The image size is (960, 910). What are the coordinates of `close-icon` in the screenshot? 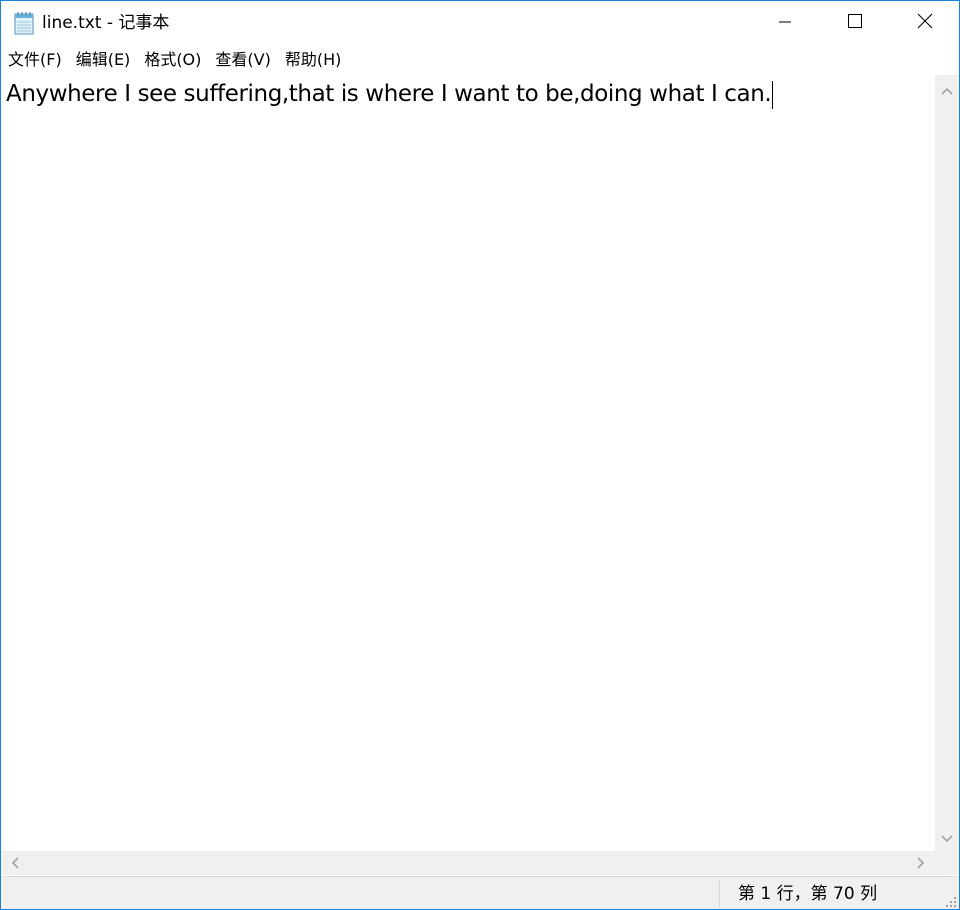 It's located at (925, 23).